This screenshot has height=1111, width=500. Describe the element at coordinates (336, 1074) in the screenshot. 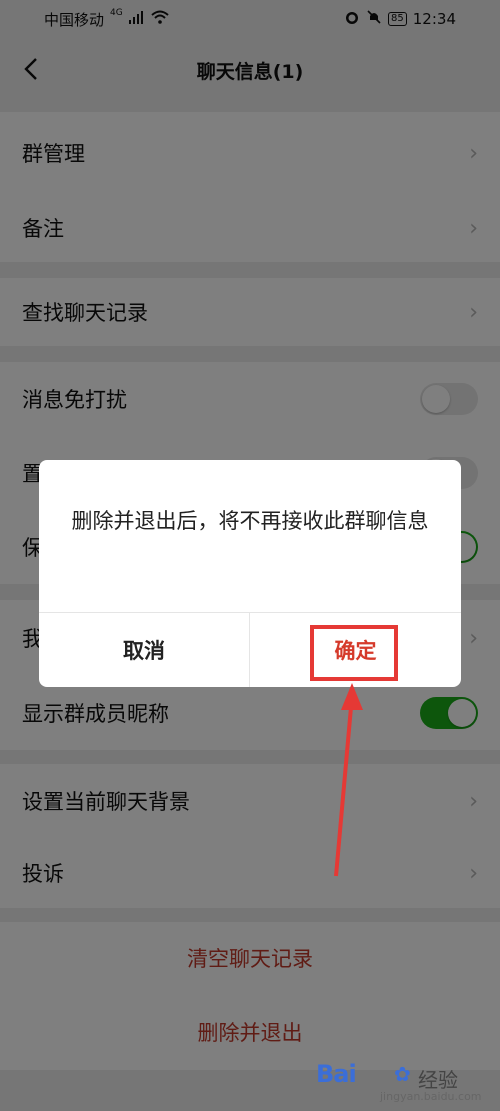

I see `watermark-brand: Bai` at that location.